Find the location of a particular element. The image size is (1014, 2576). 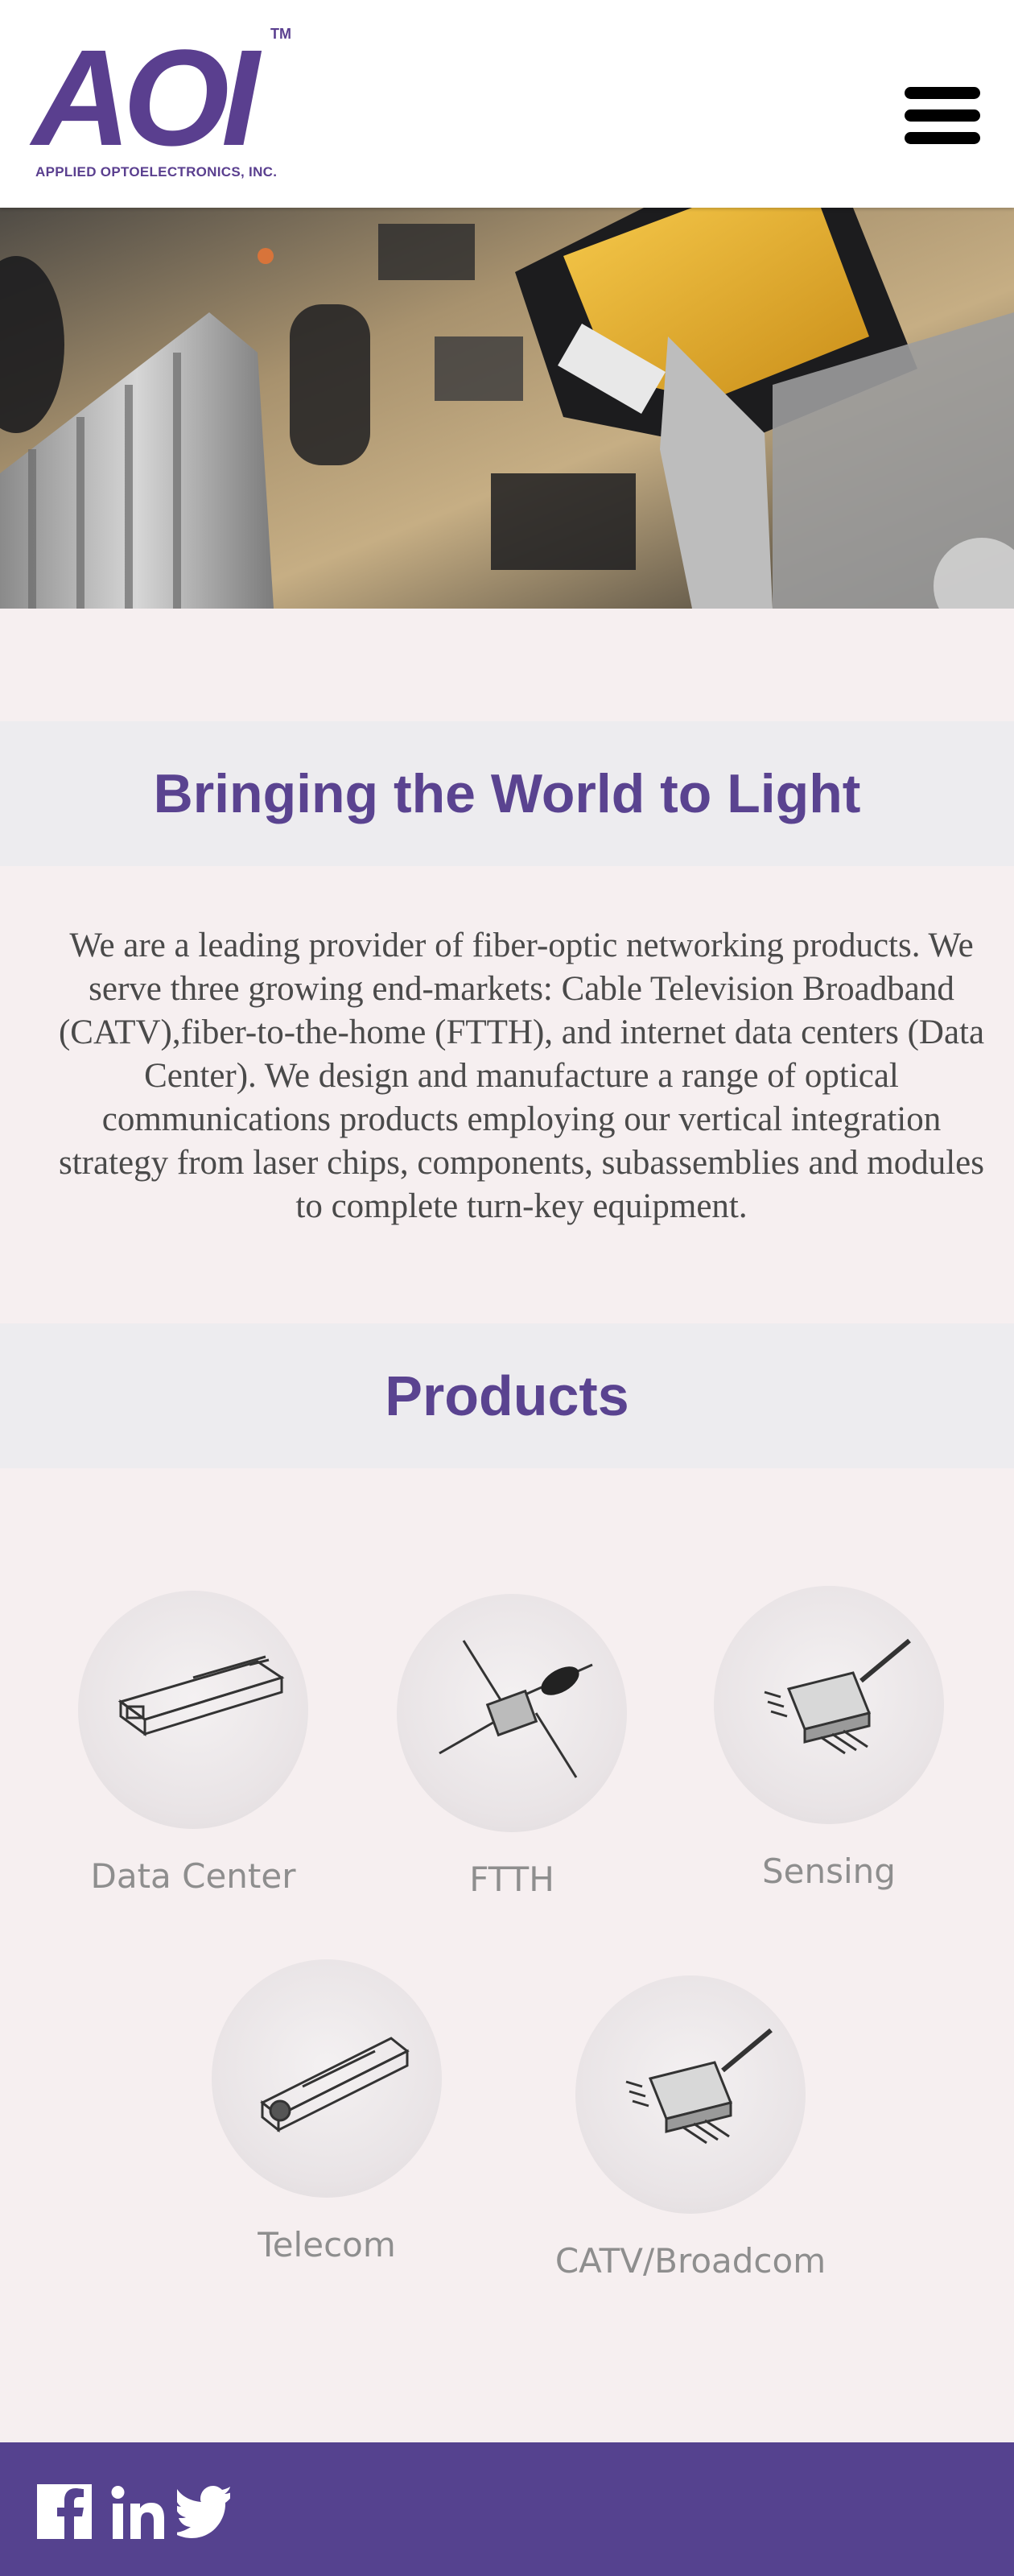

linkedin-icon is located at coordinates (137, 2511).